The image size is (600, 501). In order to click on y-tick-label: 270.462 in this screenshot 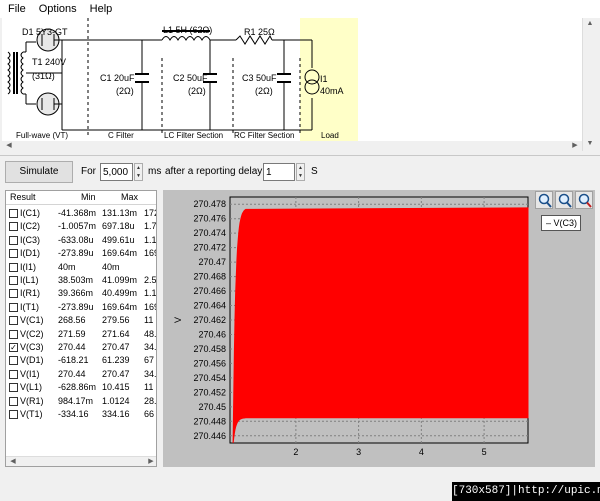, I will do `click(209, 320)`.